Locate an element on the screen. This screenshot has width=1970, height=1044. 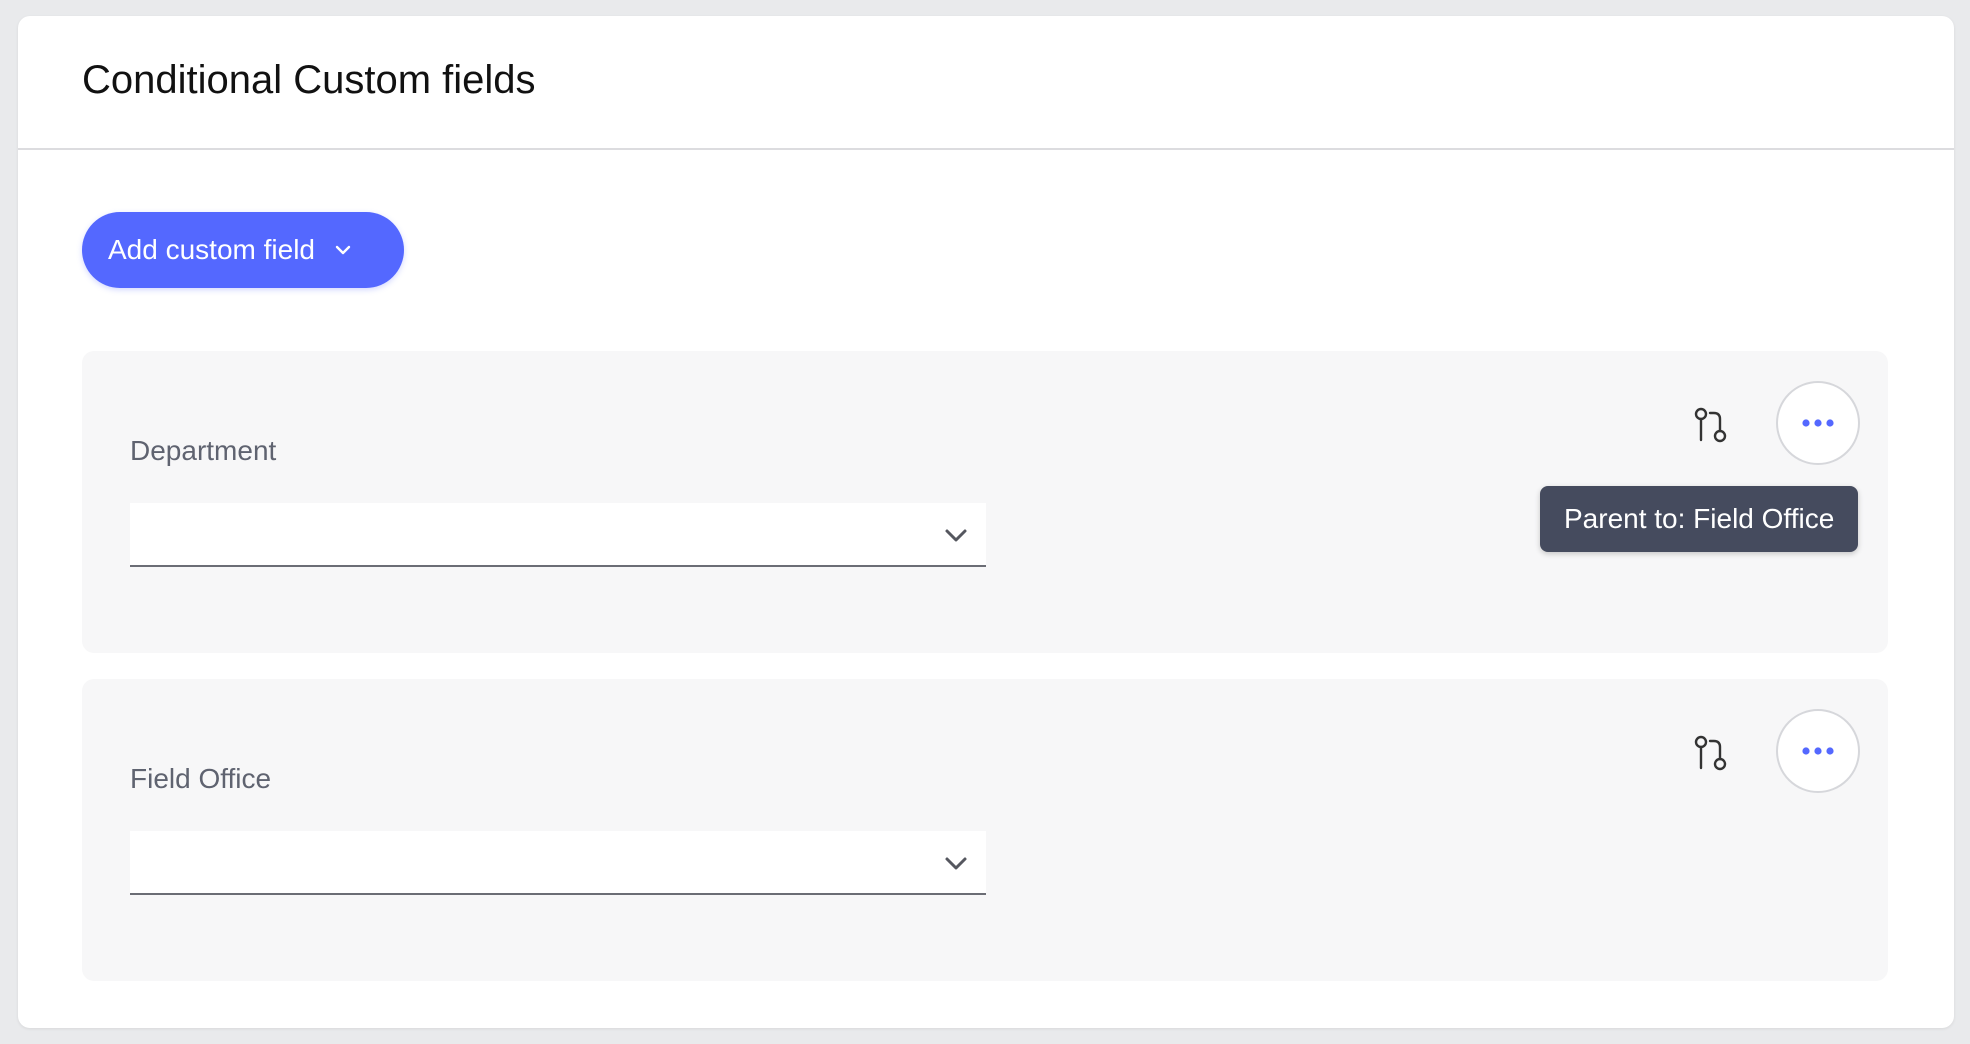
add-custom-field-label: Add custom field is located at coordinates (211, 249).